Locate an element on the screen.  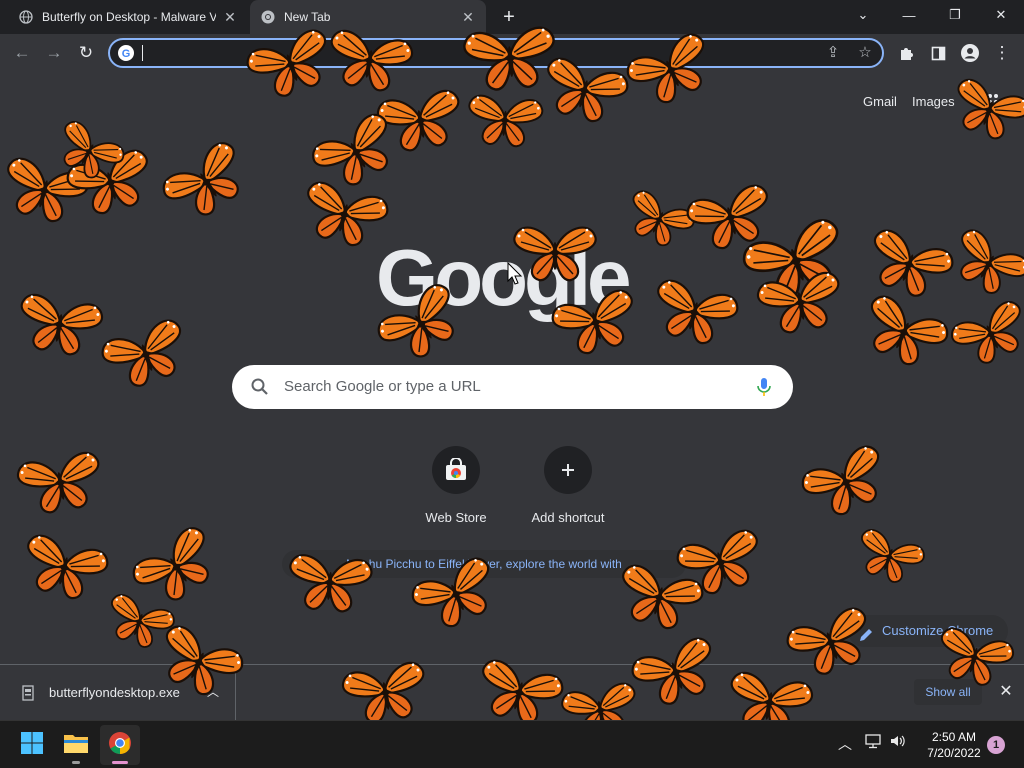
reload-button: ↻ is located at coordinates (86, 53).